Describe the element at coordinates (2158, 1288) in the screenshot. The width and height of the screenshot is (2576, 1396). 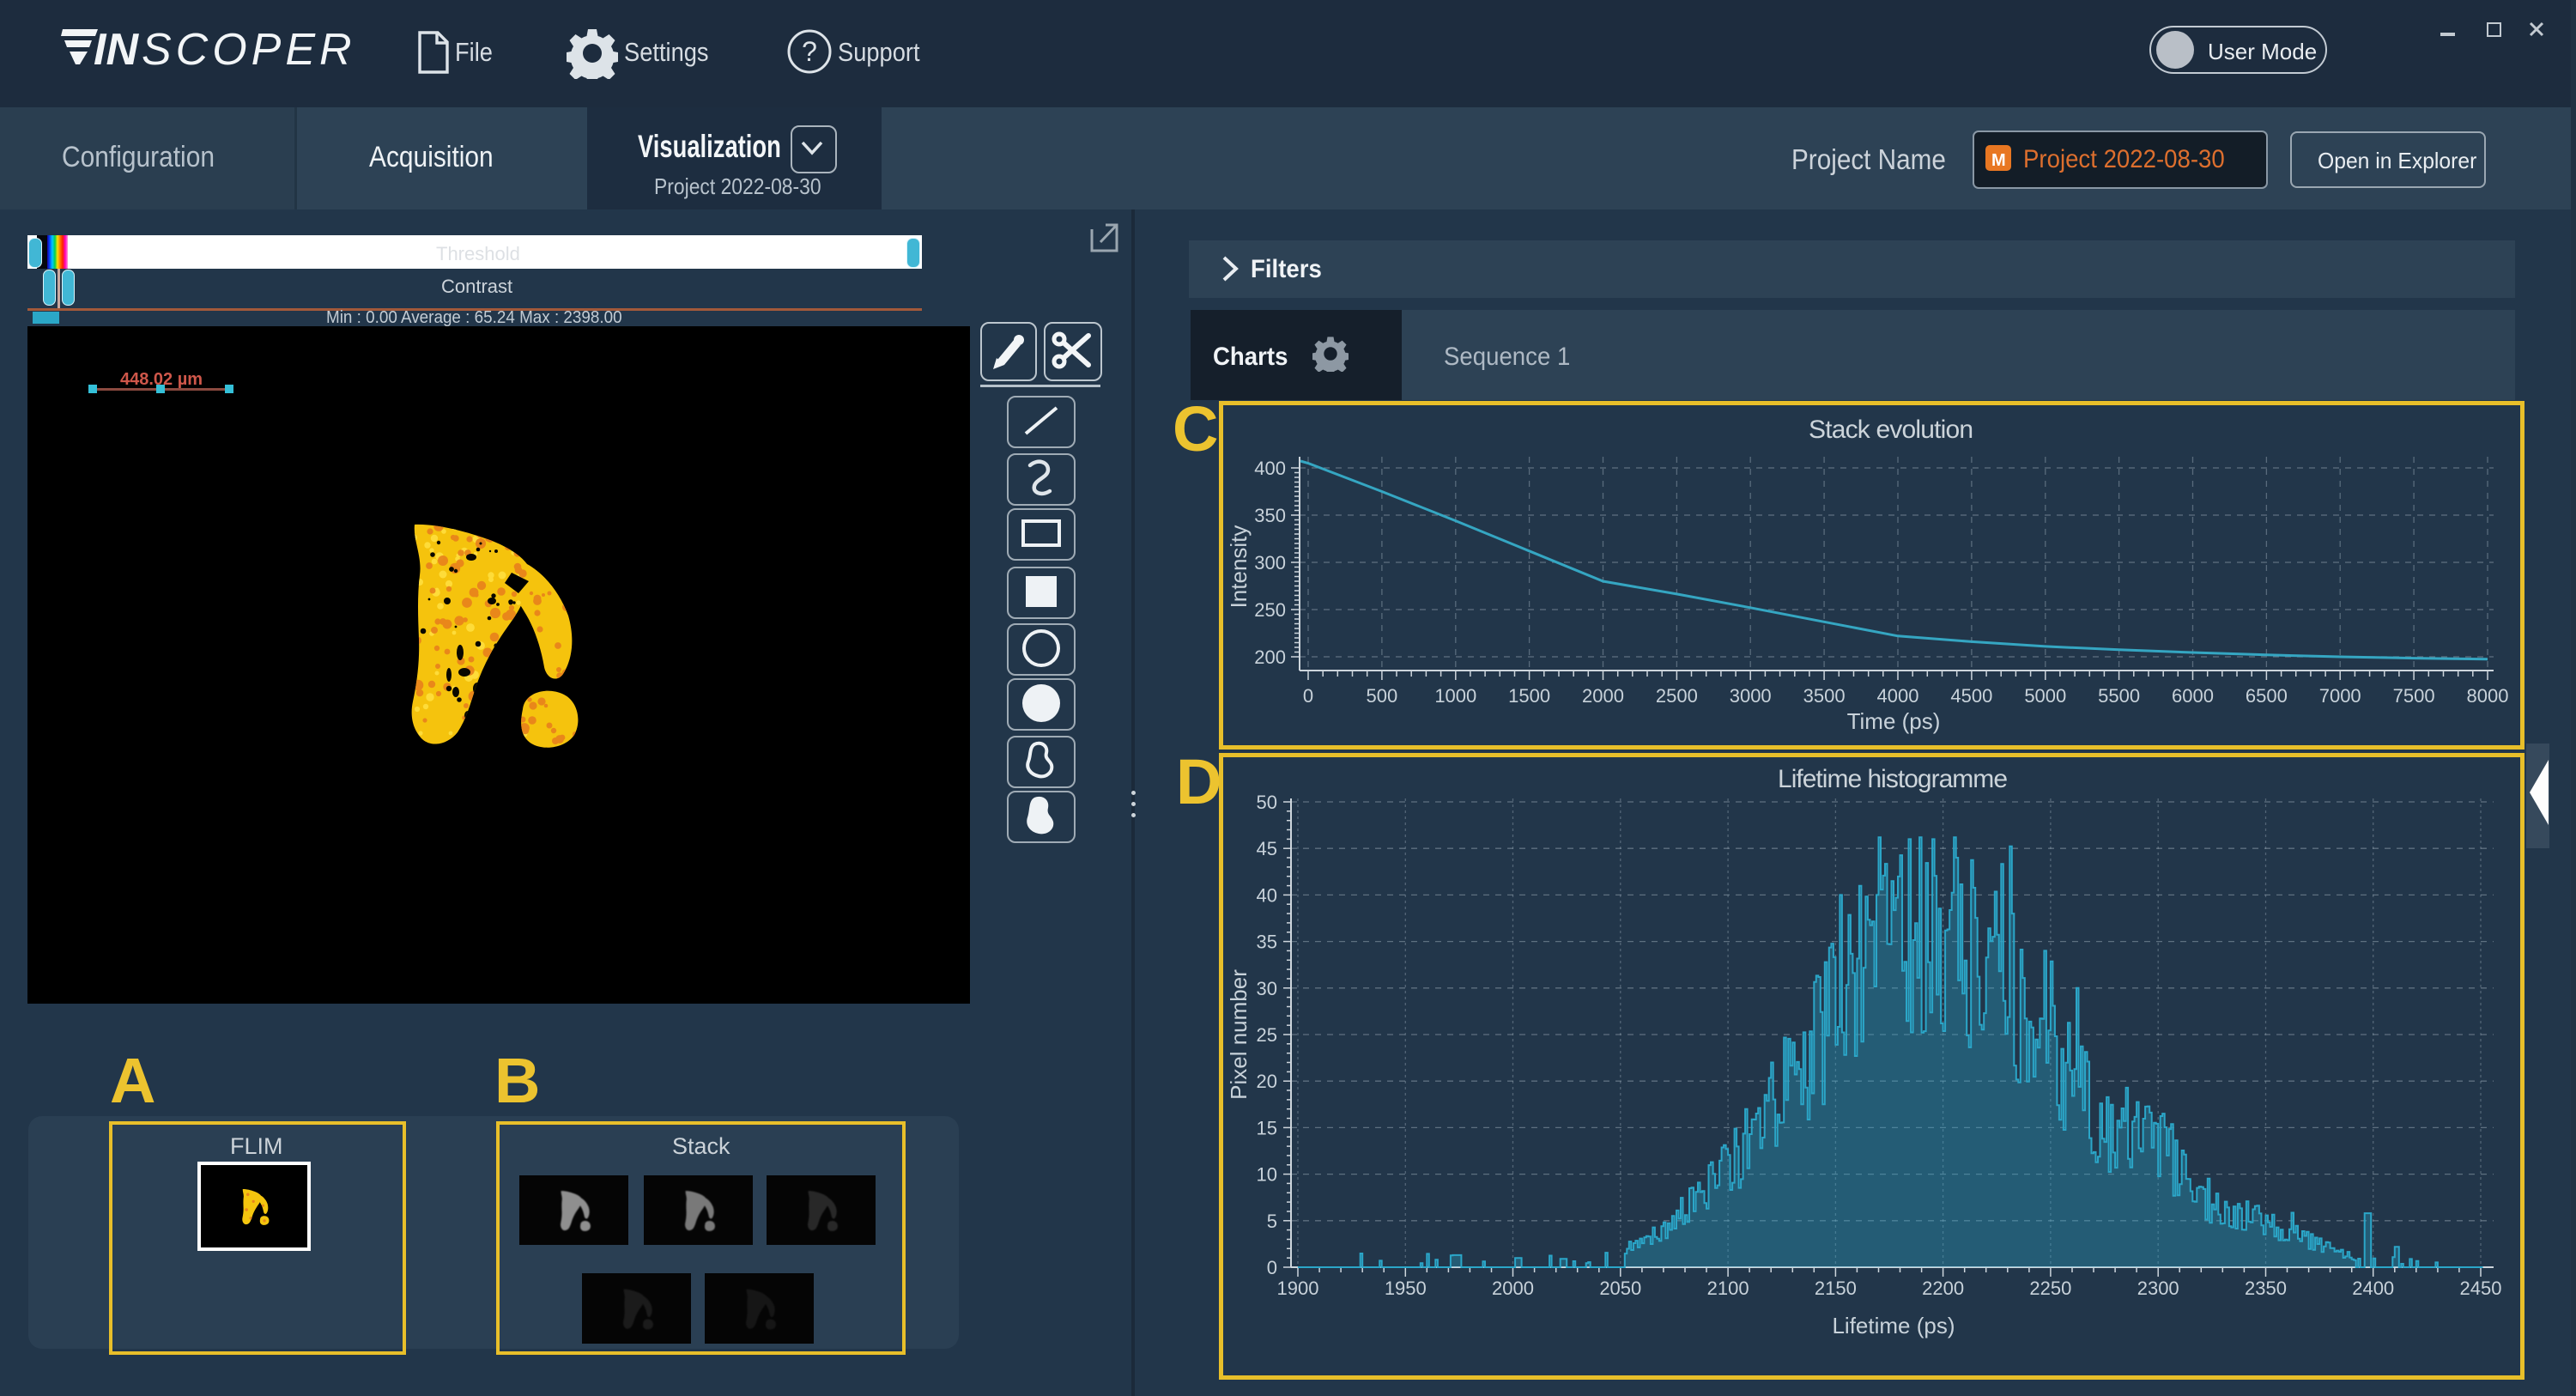
I see `svg-text: 2300` at that location.